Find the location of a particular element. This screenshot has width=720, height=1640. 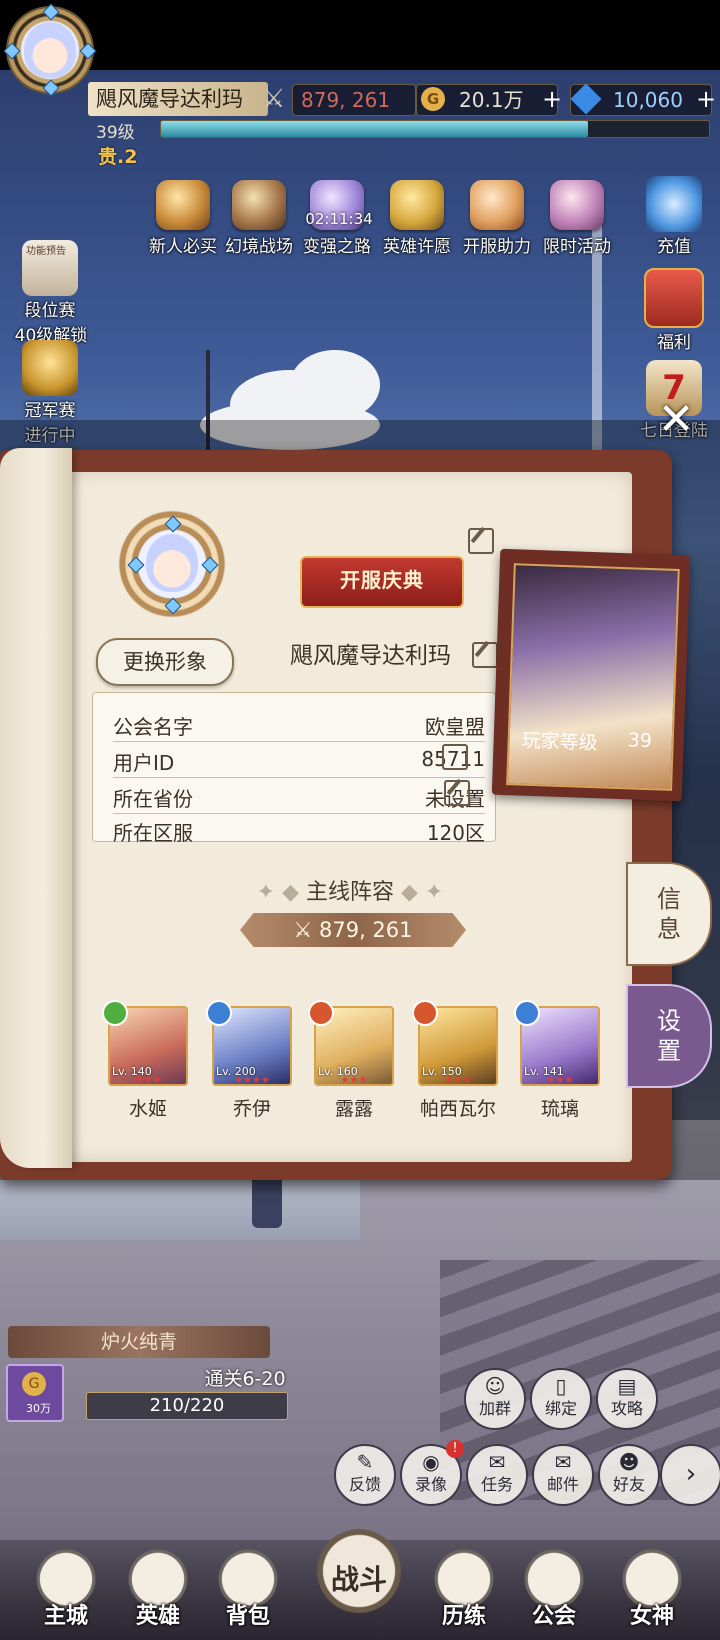

copy-id-icon is located at coordinates (455, 757).